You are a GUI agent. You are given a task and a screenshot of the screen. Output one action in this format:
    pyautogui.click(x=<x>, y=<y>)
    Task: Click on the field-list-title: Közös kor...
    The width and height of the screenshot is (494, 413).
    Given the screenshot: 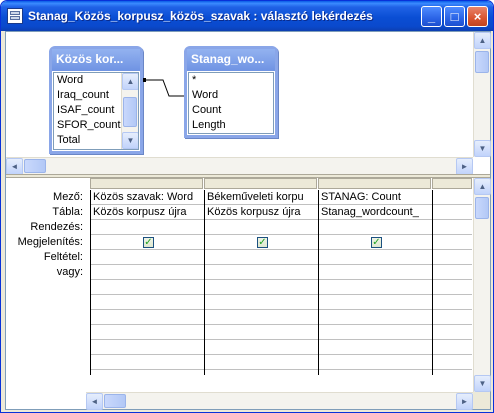 What is the action you would take?
    pyautogui.click(x=96, y=60)
    